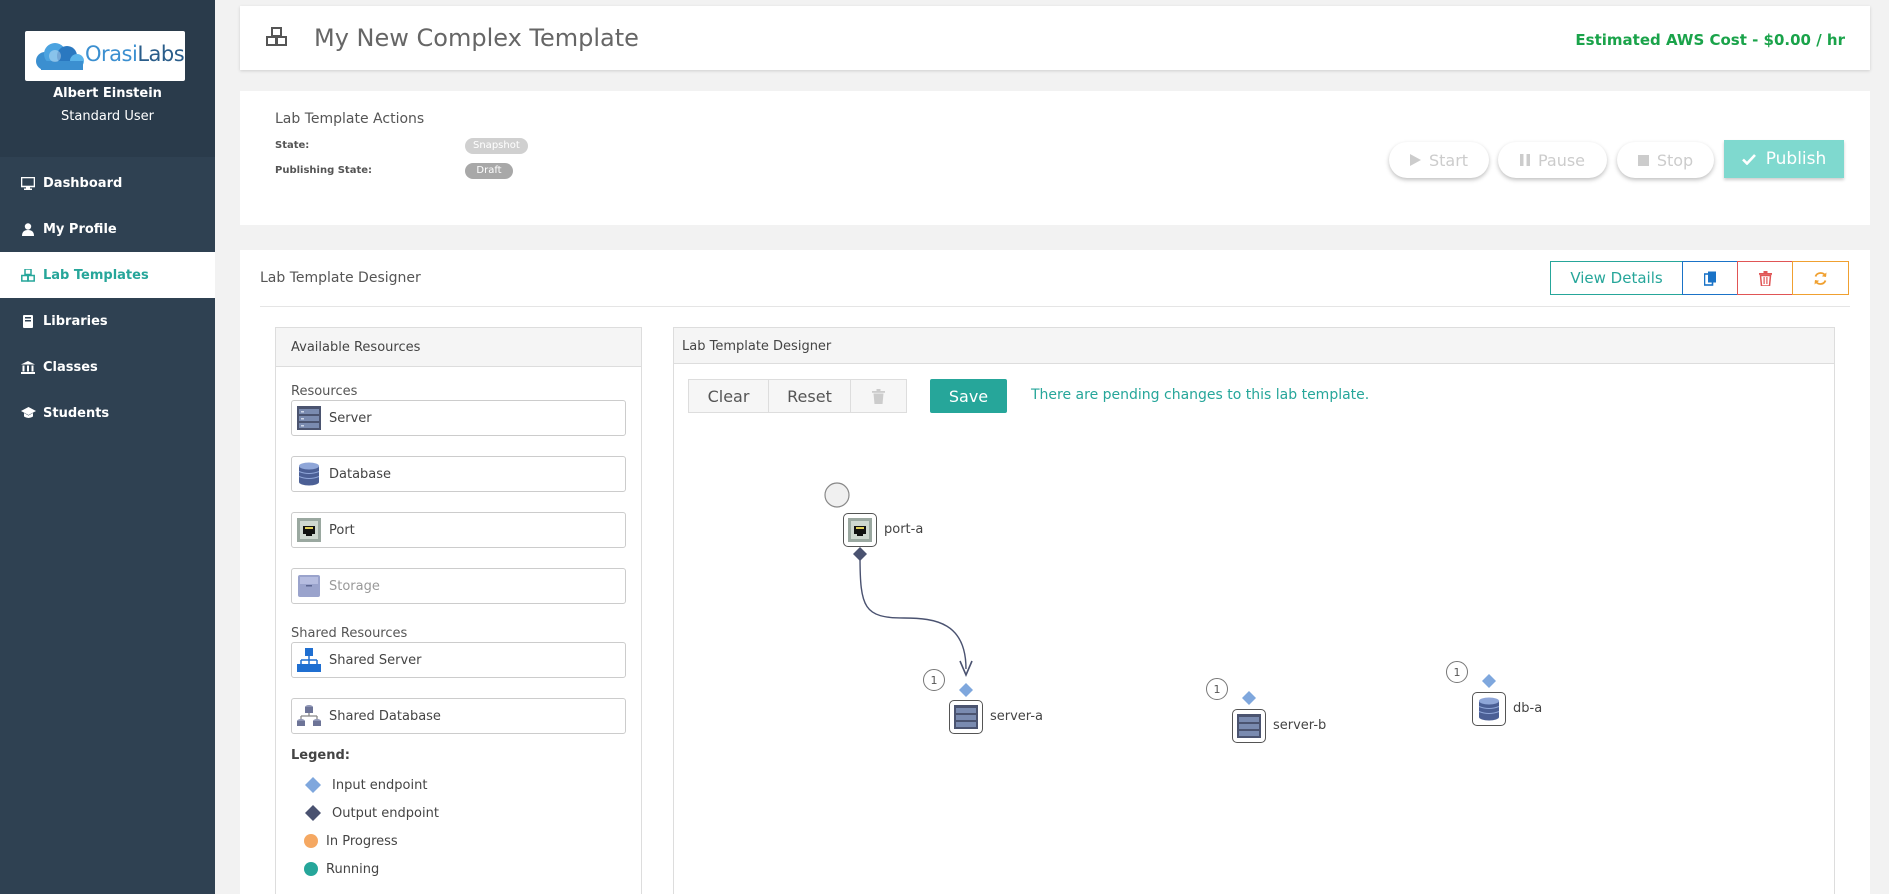  Describe the element at coordinates (362, 841) in the screenshot. I see `legend-label: In Progress` at that location.